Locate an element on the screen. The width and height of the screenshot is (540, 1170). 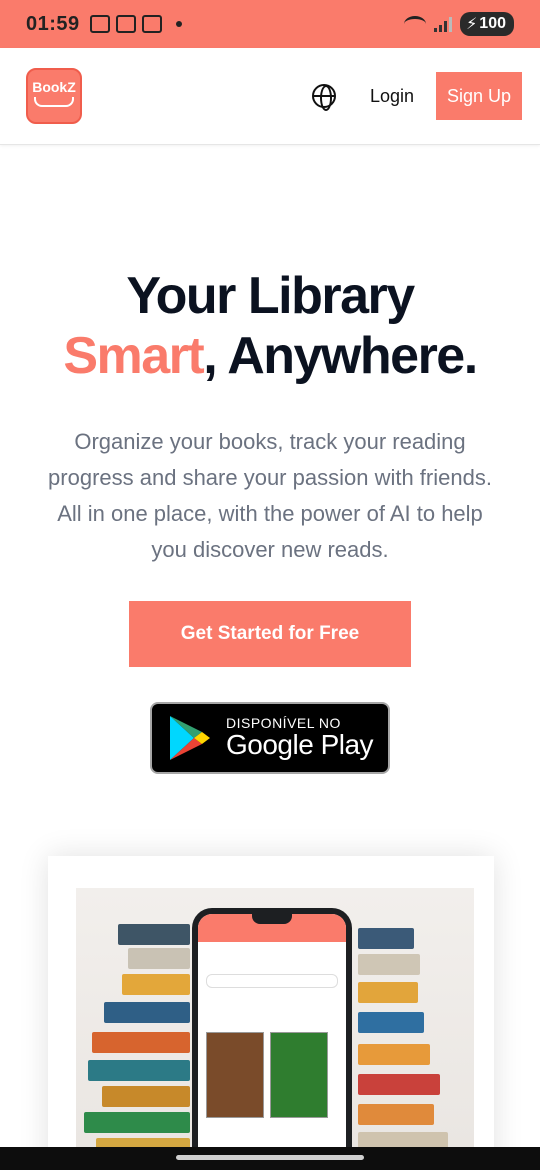
home-indicator is located at coordinates (270, 1157).